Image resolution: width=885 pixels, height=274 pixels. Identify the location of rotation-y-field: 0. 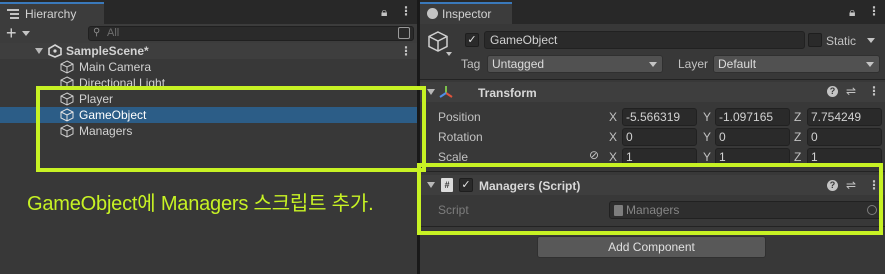
(752, 137).